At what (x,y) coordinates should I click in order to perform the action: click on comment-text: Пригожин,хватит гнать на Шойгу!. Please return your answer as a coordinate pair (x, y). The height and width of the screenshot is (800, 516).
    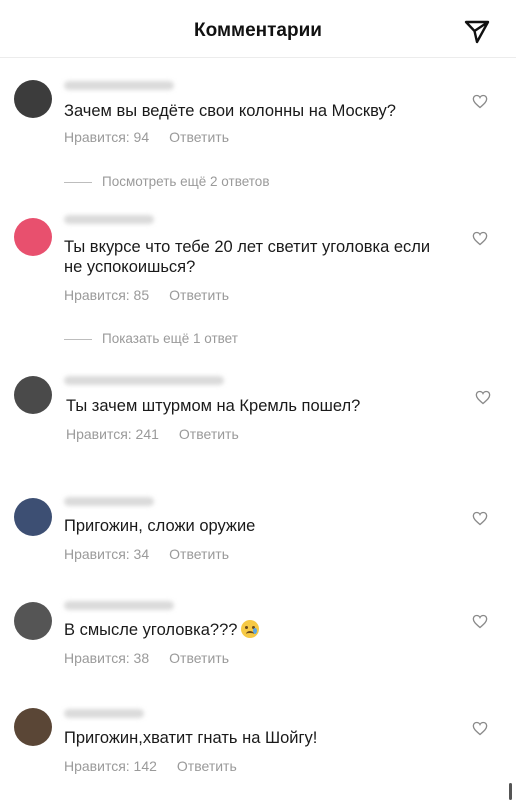
    Looking at the image, I should click on (191, 738).